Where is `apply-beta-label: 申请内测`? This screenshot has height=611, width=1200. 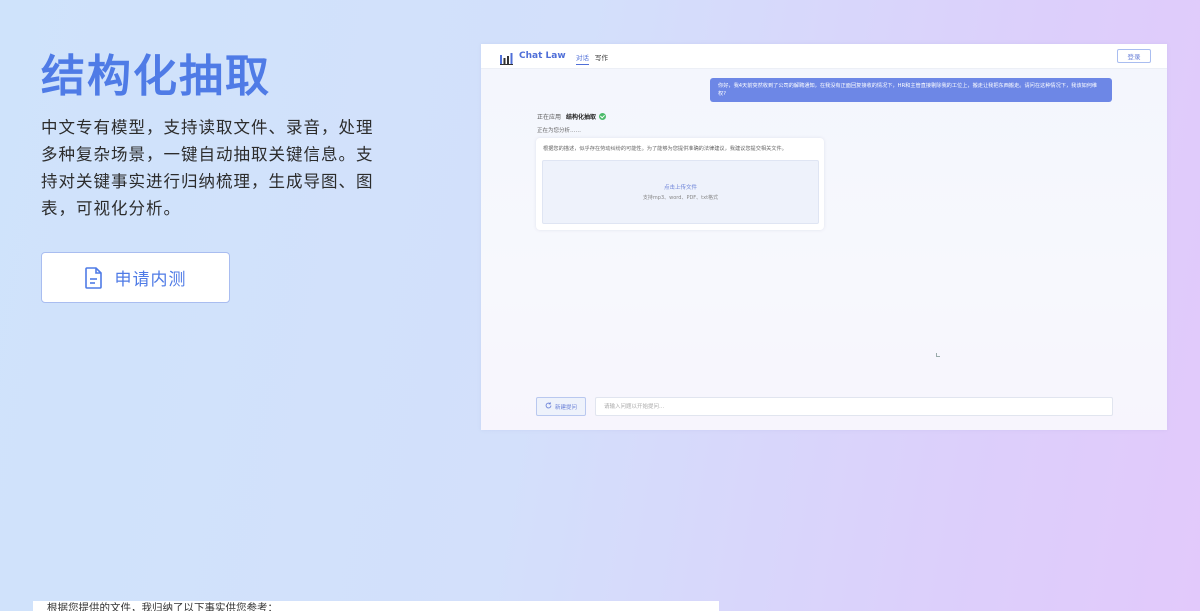
apply-beta-label: 申请内测 is located at coordinates (150, 280).